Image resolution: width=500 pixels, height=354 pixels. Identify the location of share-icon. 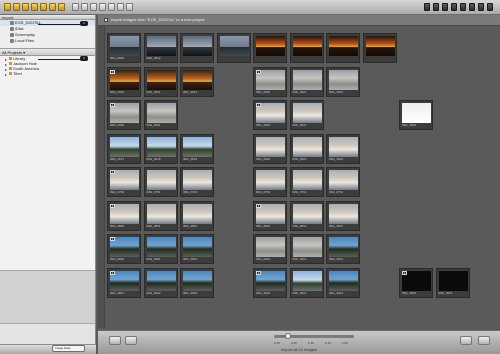
(61, 7).